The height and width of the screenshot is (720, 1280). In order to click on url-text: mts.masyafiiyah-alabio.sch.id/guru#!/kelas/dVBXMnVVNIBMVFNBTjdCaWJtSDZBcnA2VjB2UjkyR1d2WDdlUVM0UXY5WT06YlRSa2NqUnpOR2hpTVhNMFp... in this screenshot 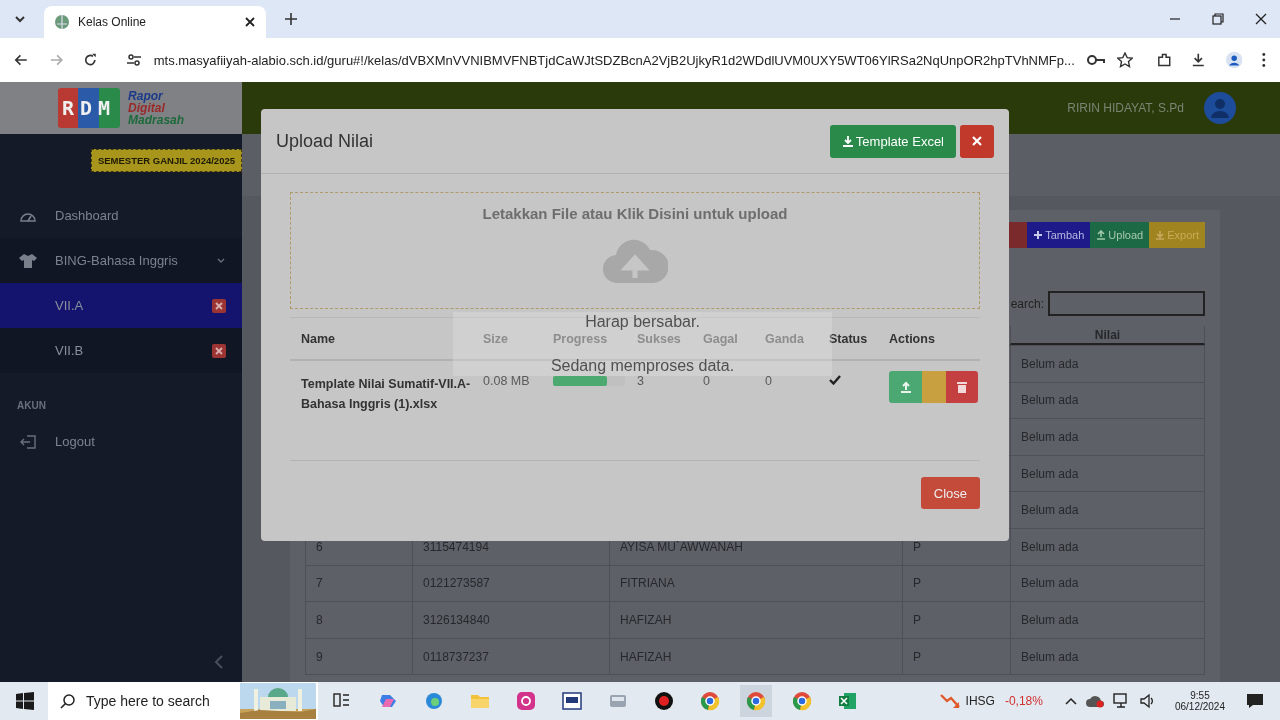, I will do `click(614, 60)`.